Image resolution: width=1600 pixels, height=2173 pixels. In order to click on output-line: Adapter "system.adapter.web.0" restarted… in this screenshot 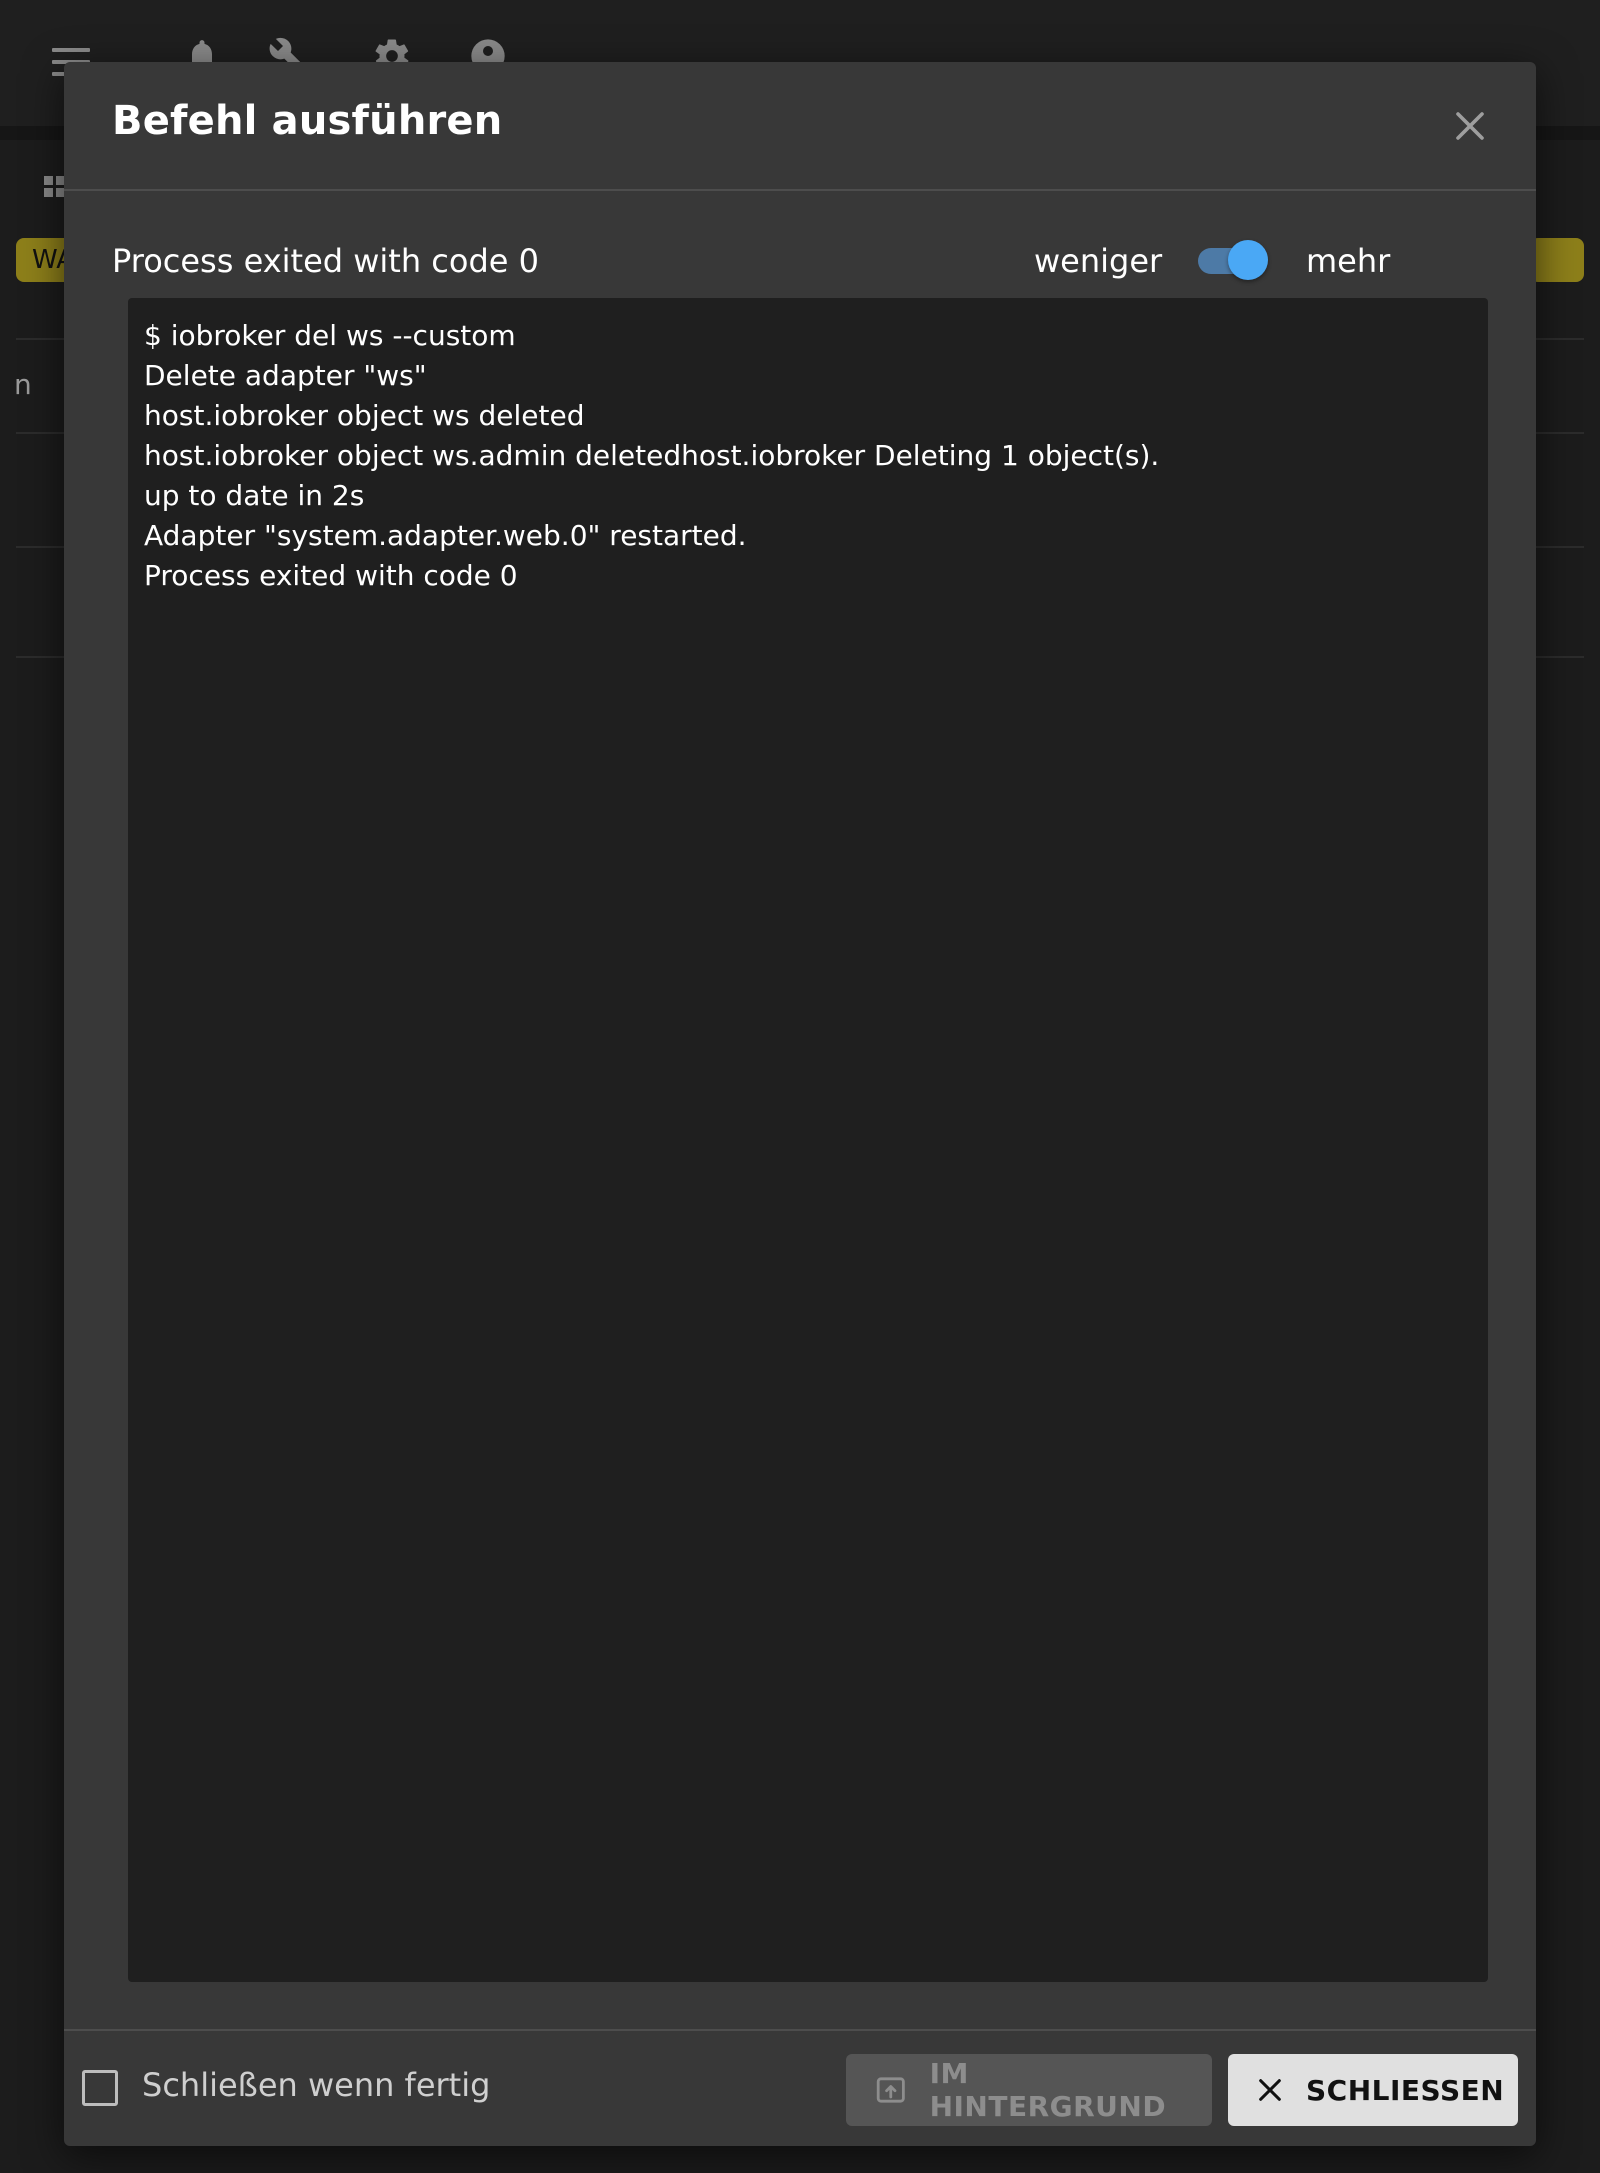, I will do `click(445, 535)`.